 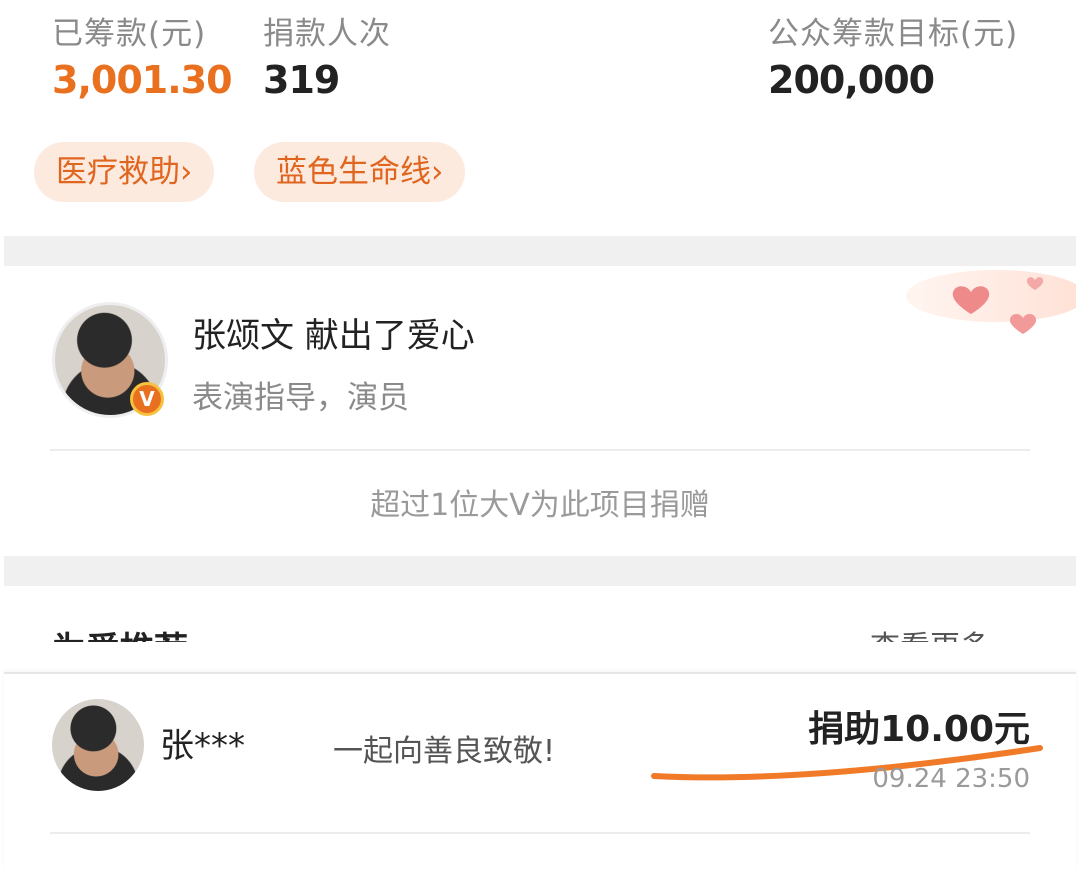 I want to click on celebrity-action: 献出了爱心, so click(x=389, y=336).